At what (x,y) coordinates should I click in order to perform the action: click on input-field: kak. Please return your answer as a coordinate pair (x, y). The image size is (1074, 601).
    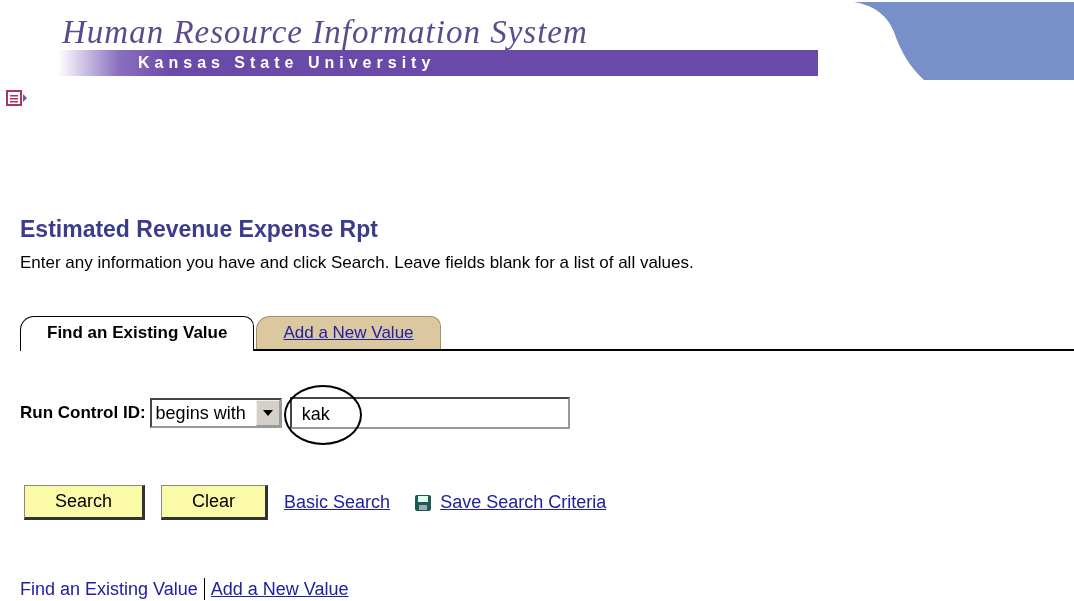
    Looking at the image, I should click on (429, 413).